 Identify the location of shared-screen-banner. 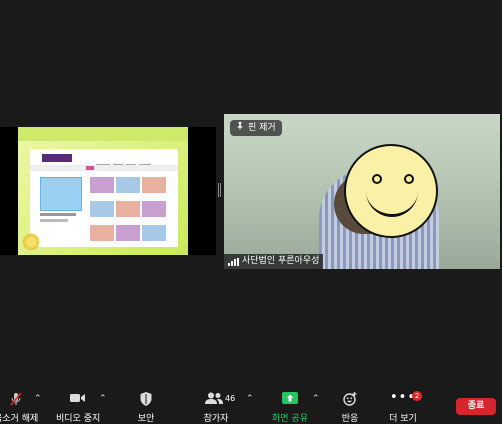
(103, 134).